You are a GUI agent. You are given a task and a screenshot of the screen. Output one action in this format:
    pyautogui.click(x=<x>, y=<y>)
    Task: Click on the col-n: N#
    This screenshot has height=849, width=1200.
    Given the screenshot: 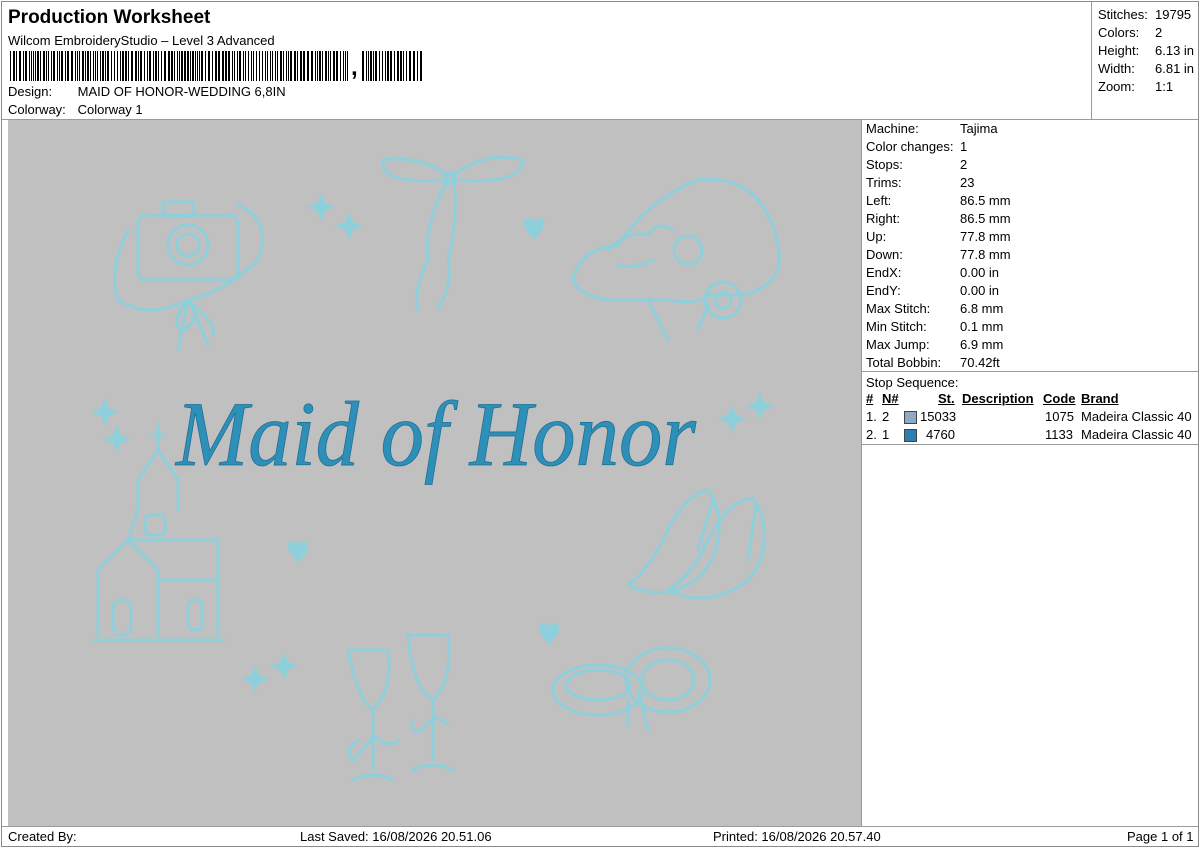 What is the action you would take?
    pyautogui.click(x=890, y=398)
    